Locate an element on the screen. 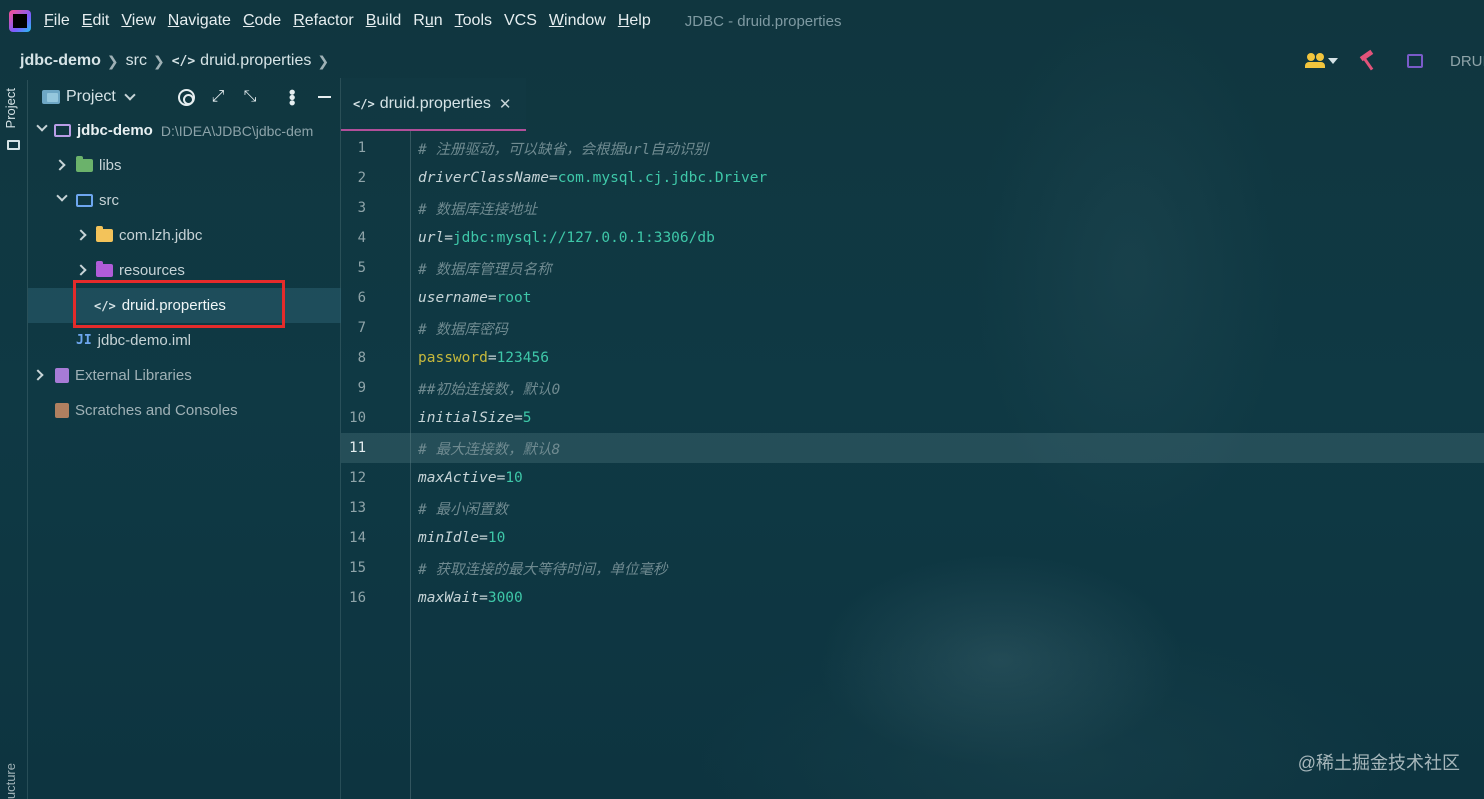  iml-file-icon: JI is located at coordinates (84, 340).